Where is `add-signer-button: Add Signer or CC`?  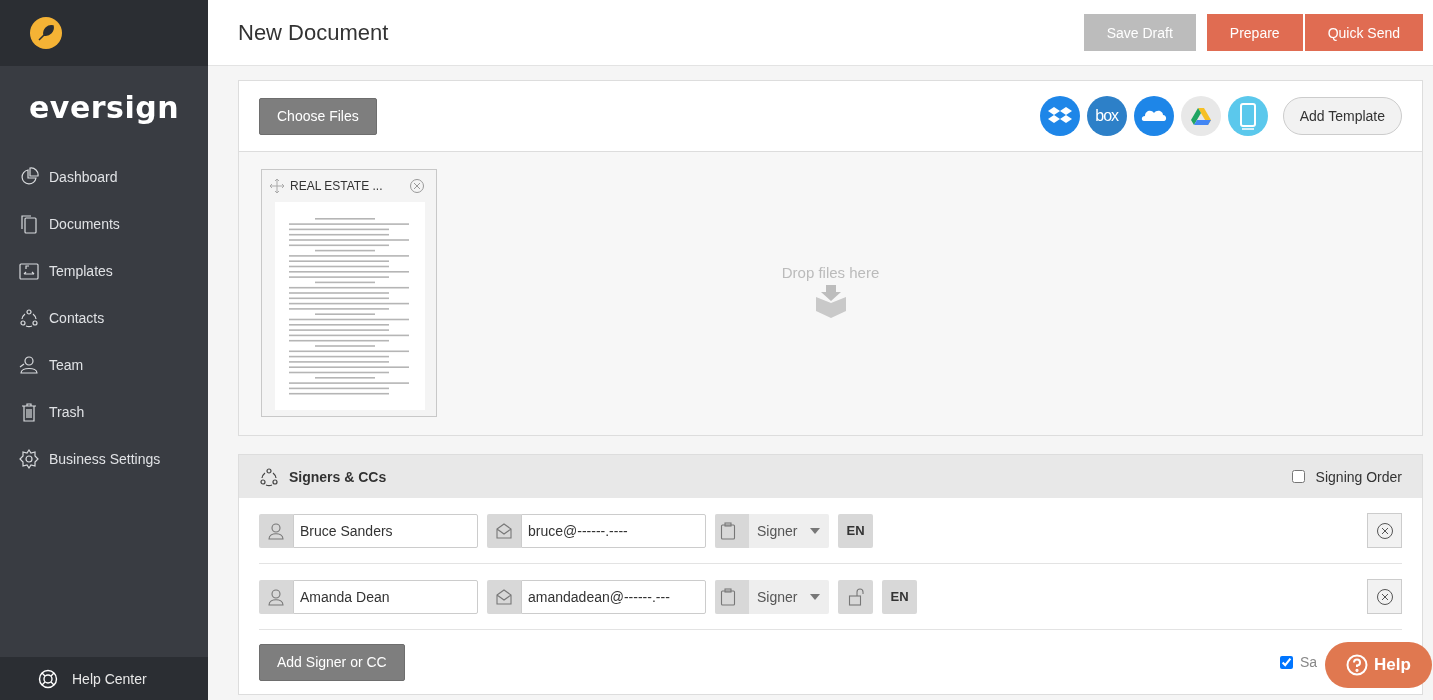
add-signer-button: Add Signer or CC is located at coordinates (332, 662).